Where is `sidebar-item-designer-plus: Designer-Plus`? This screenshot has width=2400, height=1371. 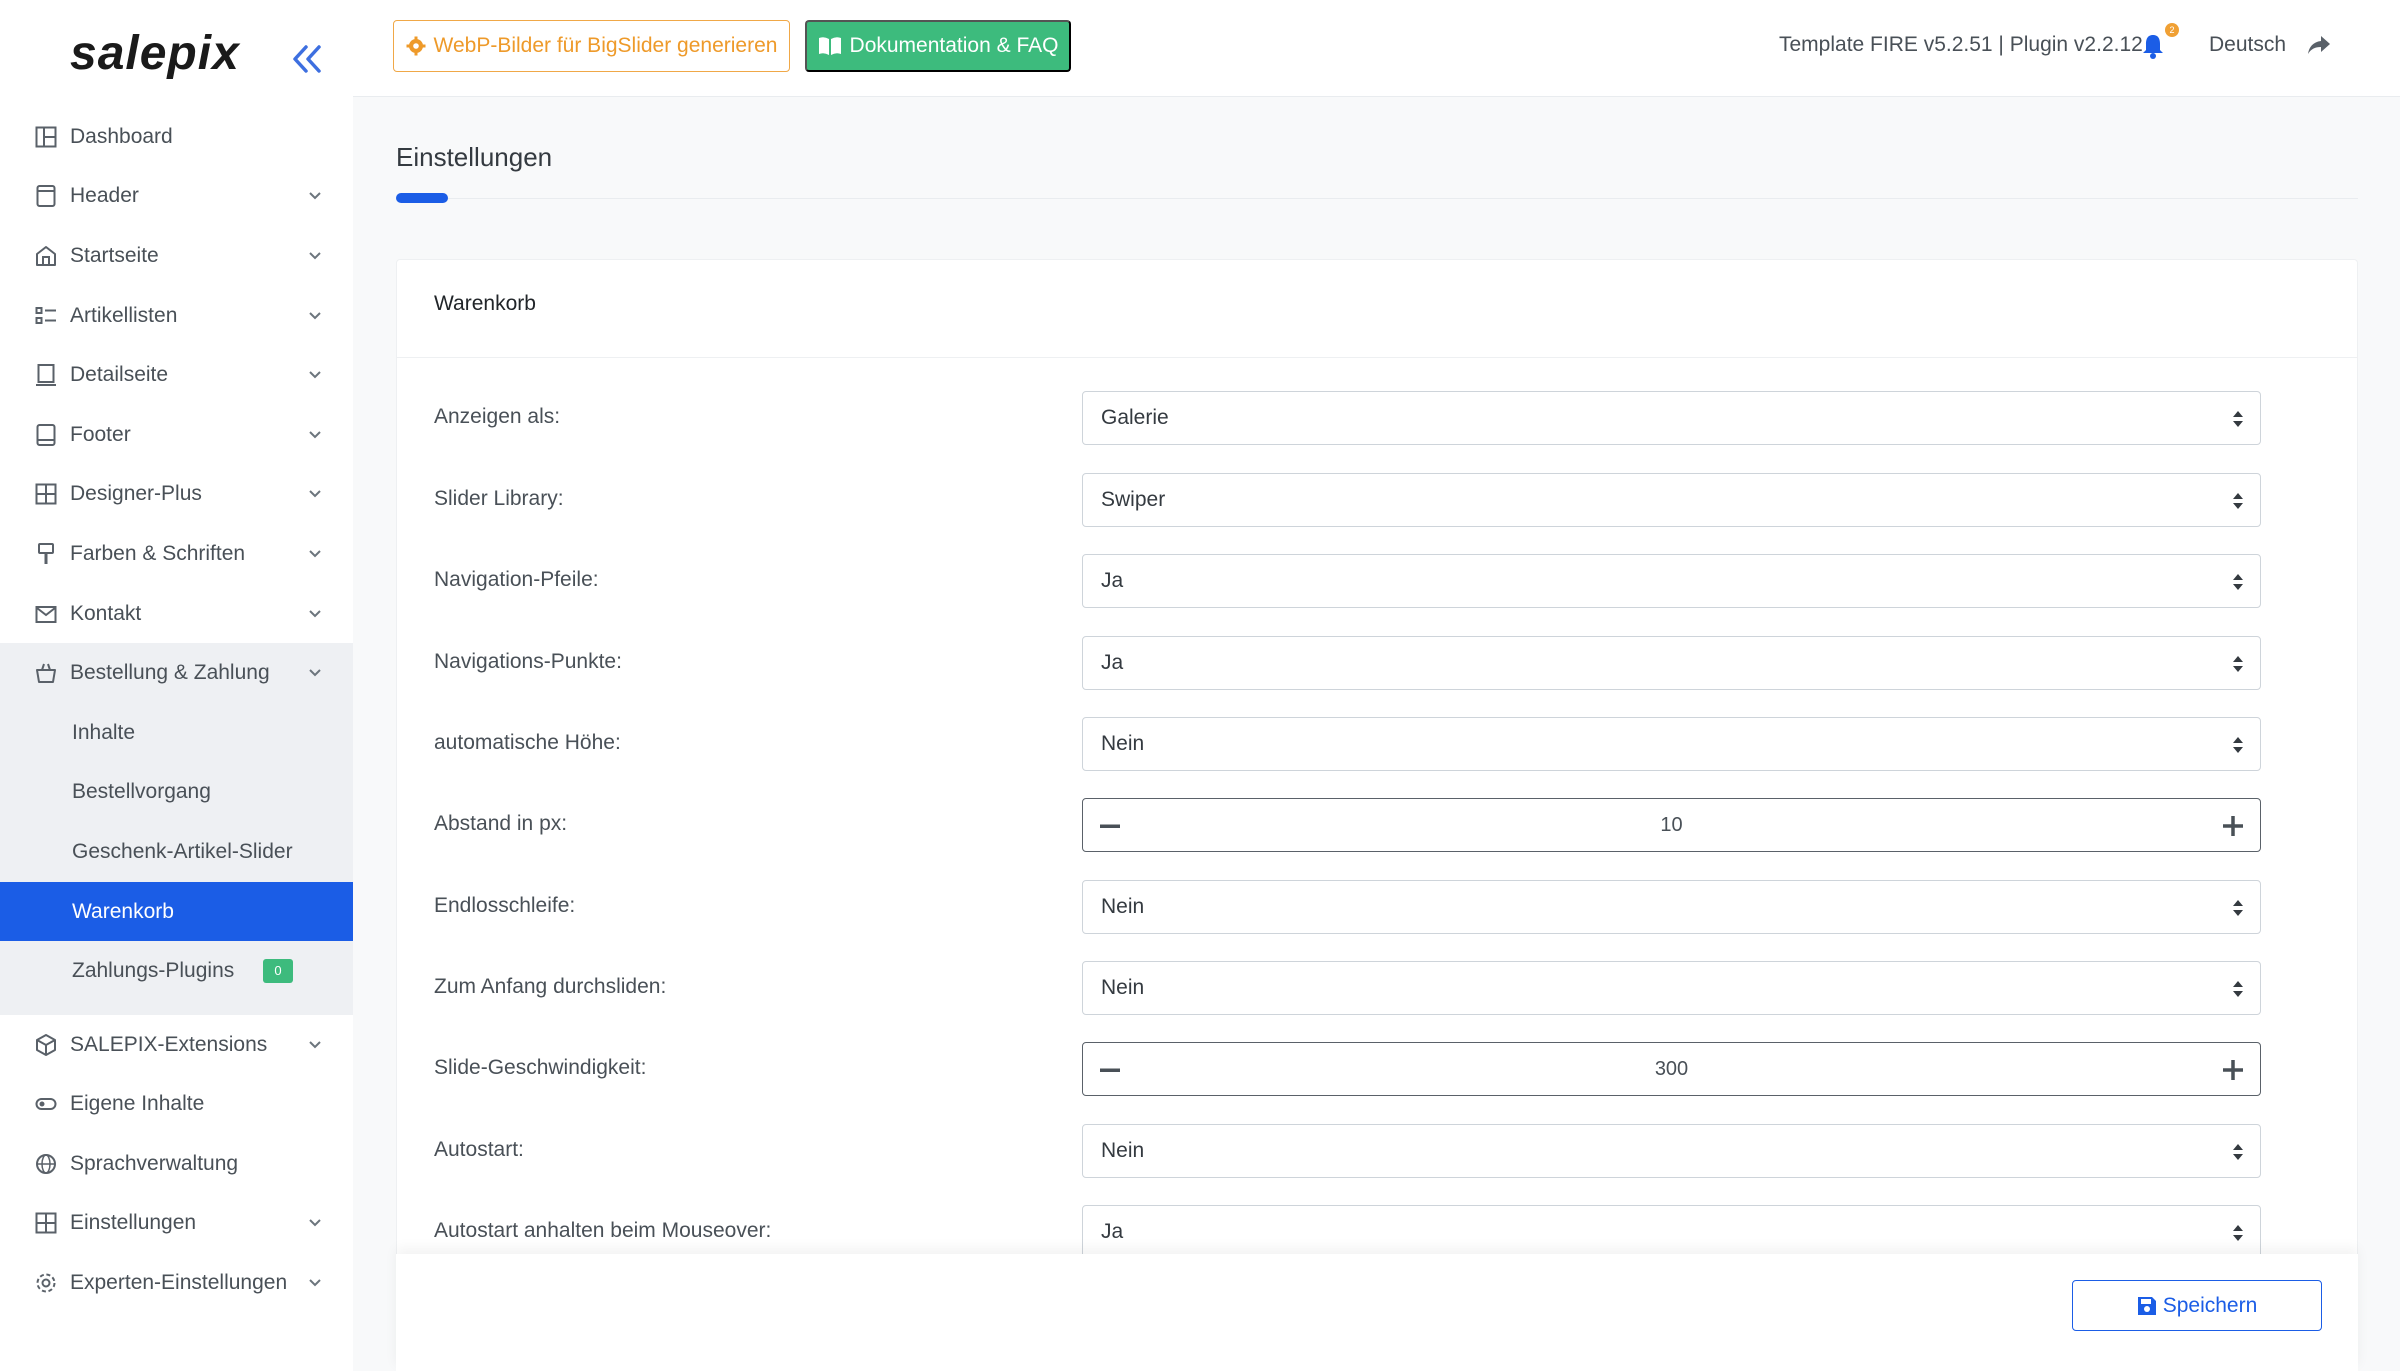
sidebar-item-designer-plus: Designer-Plus is located at coordinates (176, 495).